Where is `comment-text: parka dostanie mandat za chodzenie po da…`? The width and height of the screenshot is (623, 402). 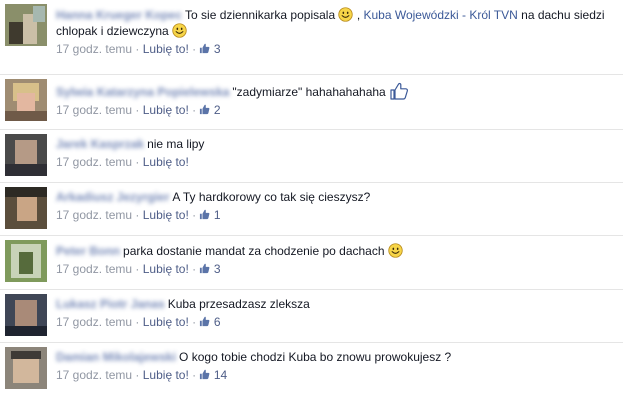 comment-text: parka dostanie mandat za chodzenie po da… is located at coordinates (254, 251).